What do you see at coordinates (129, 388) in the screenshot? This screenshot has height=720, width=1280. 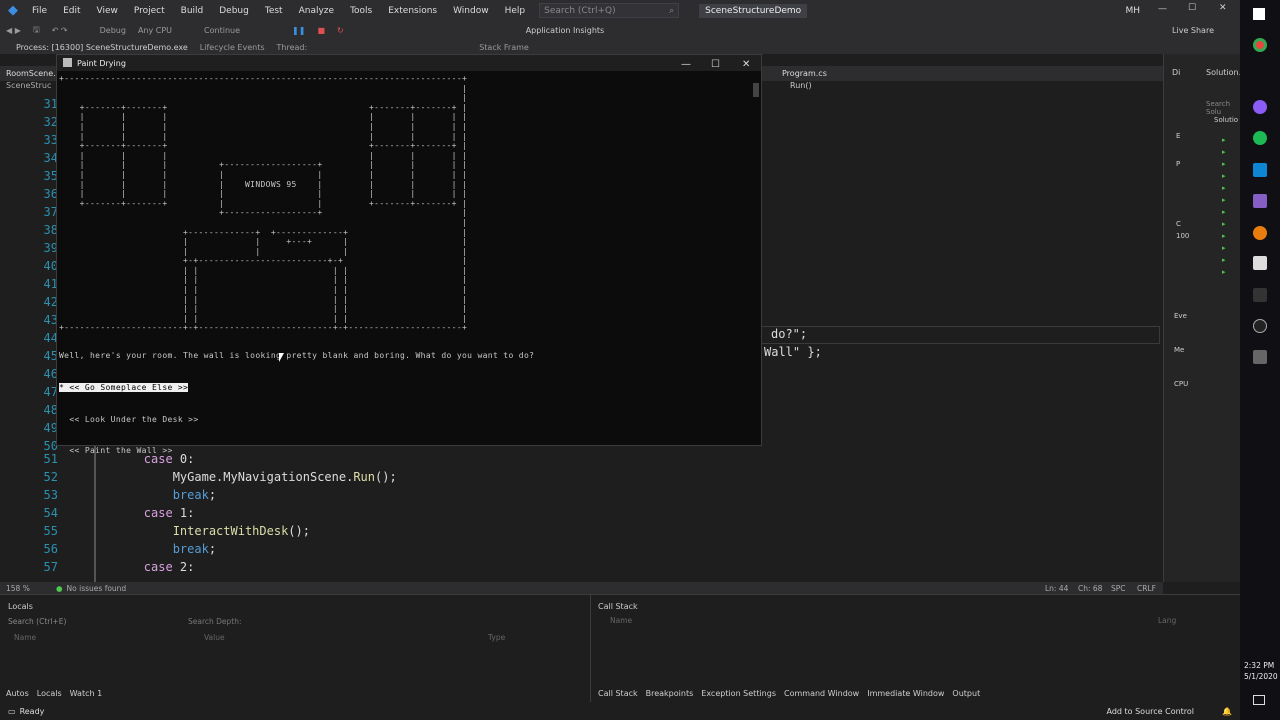 I see `option-go-someplace: * << Go Someplace Else >>` at bounding box center [129, 388].